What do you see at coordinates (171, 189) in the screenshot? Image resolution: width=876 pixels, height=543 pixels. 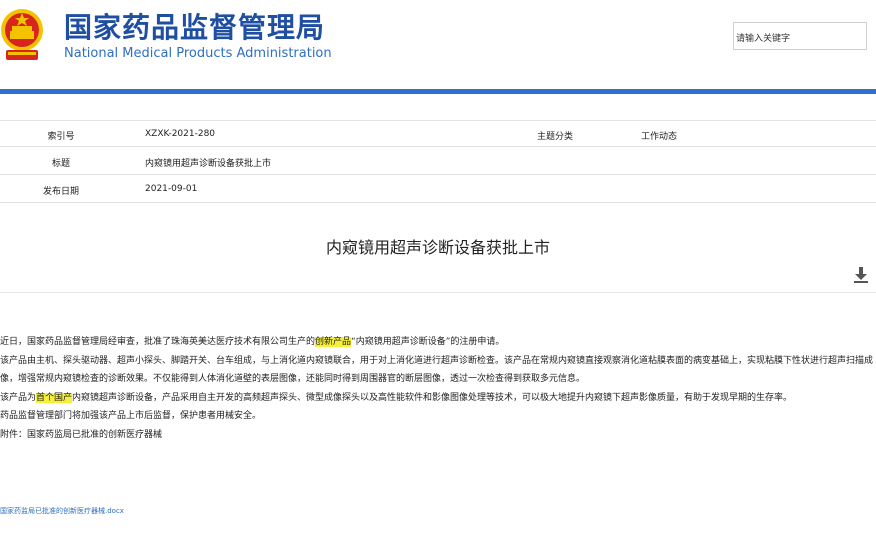 I see `date-value: 2021-09-01` at bounding box center [171, 189].